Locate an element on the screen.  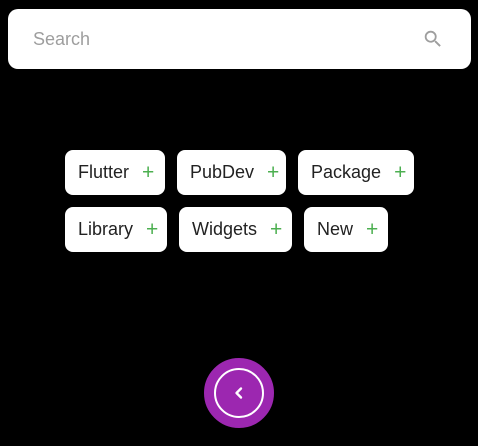
chip-label: Flutter is located at coordinates (104, 172).